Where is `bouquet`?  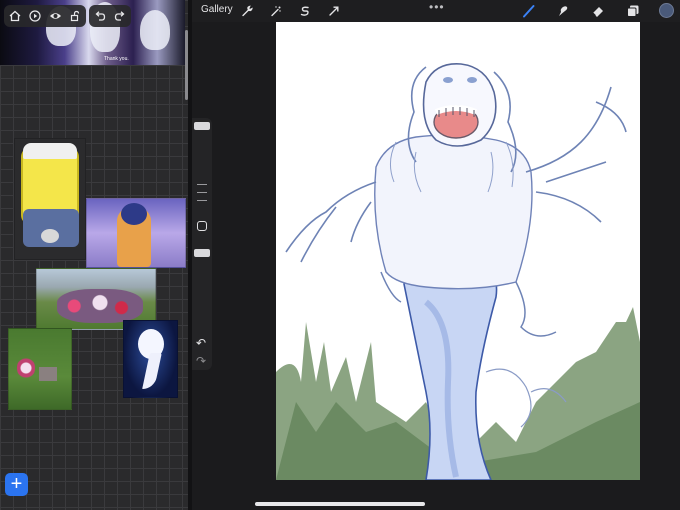
bouquet is located at coordinates (26, 368).